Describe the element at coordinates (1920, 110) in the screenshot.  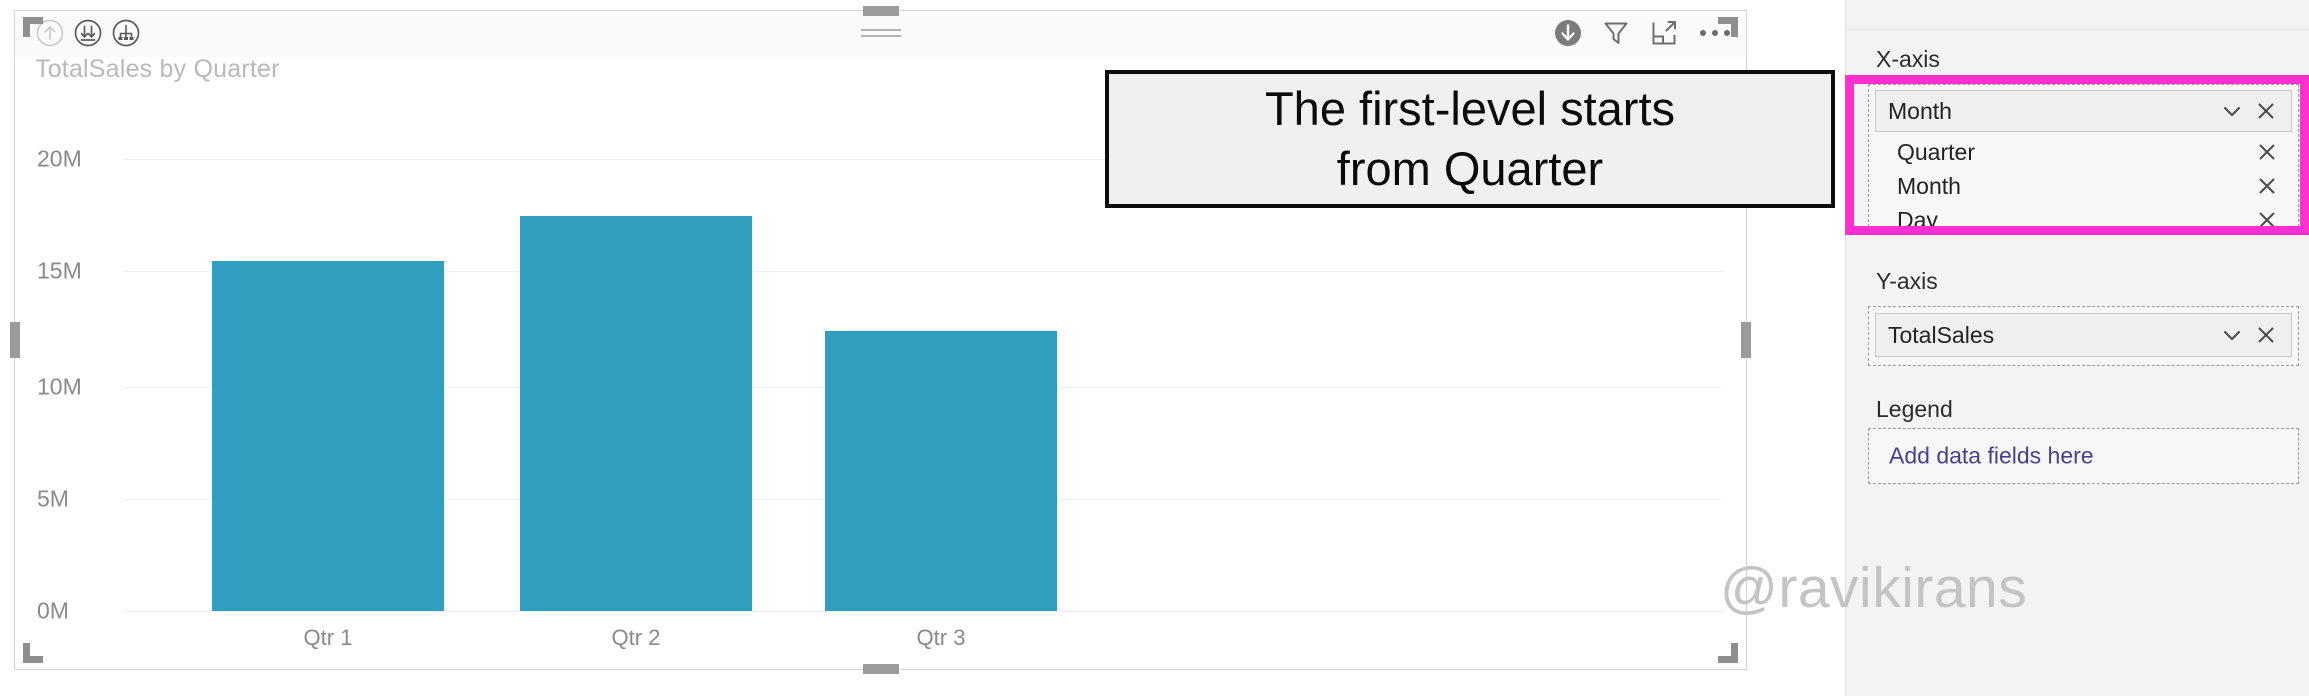
I see `x-axis-field-label: Month` at that location.